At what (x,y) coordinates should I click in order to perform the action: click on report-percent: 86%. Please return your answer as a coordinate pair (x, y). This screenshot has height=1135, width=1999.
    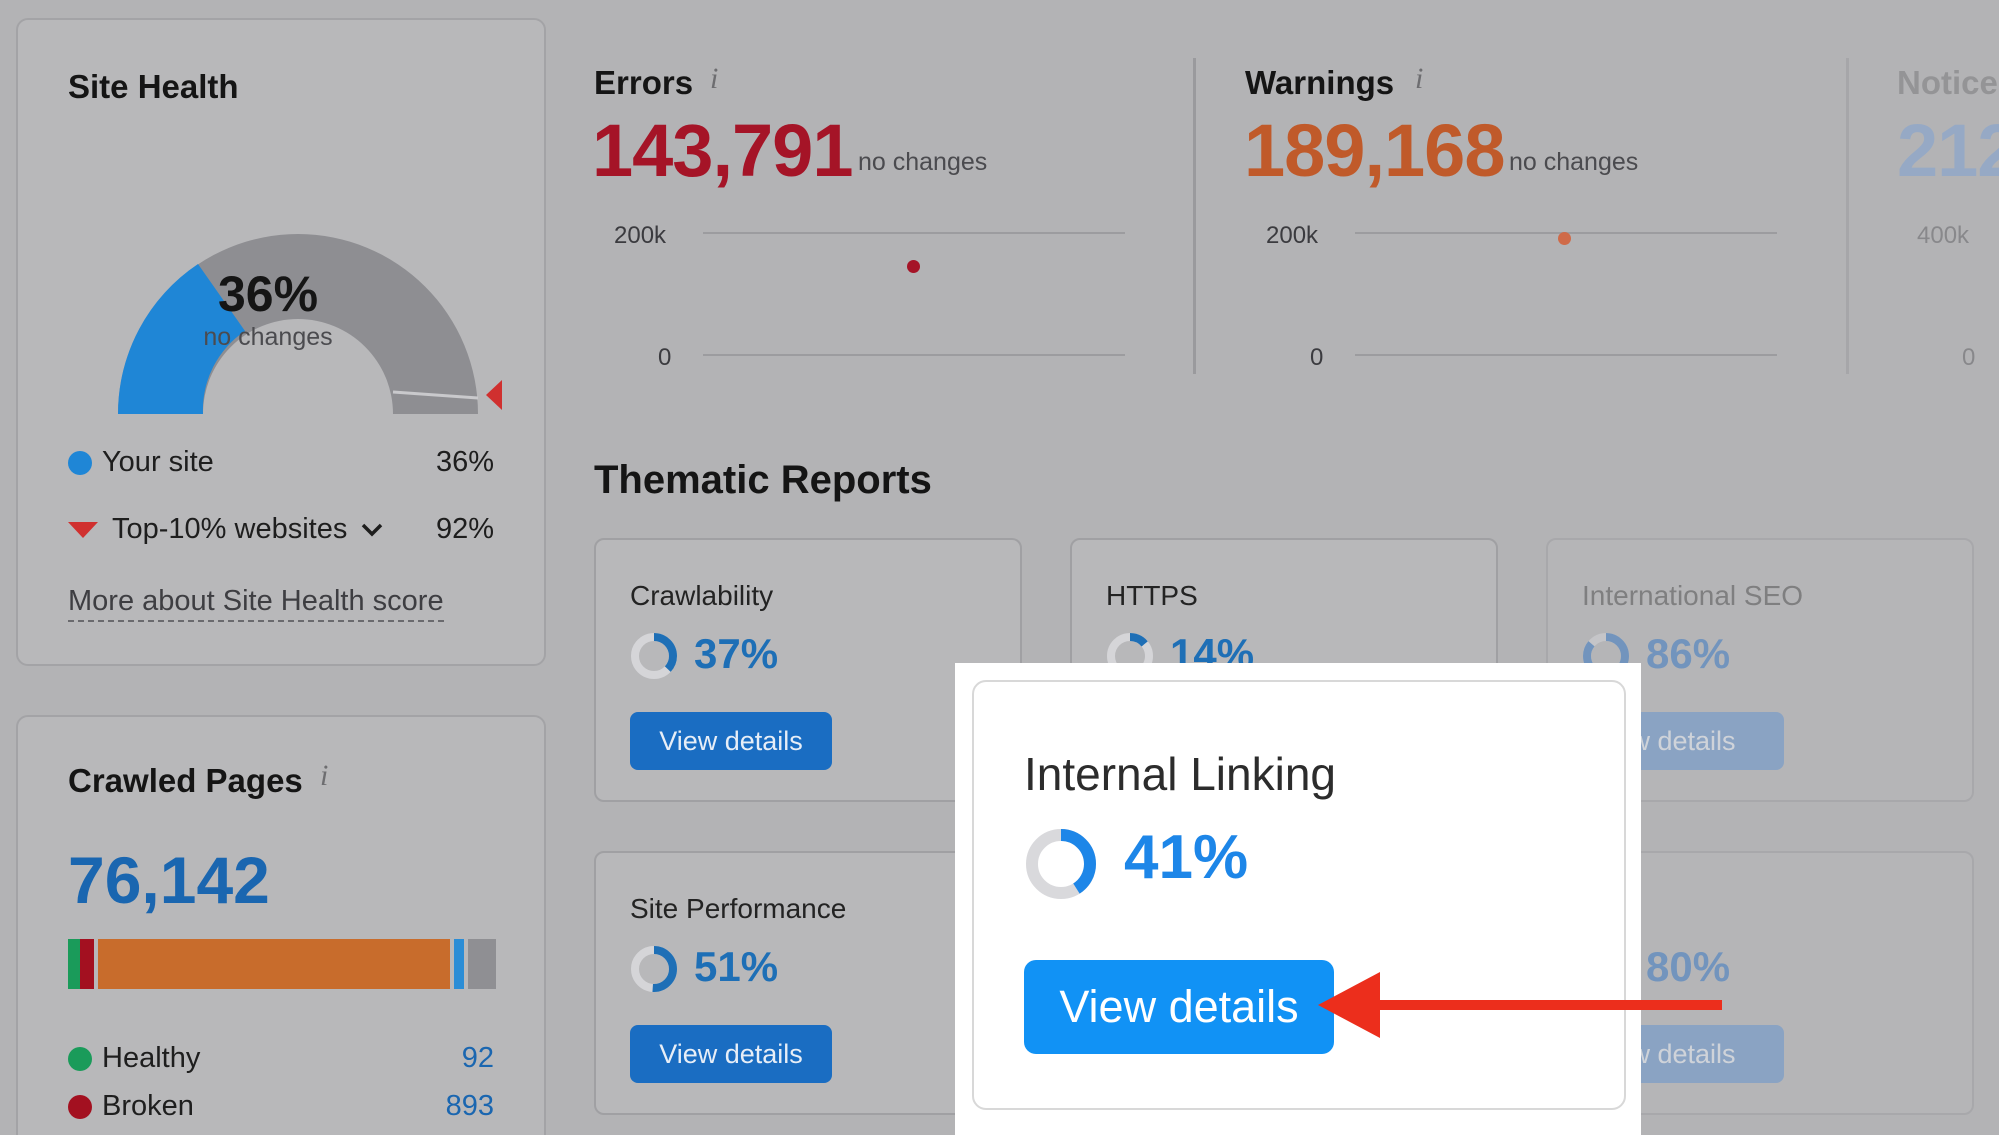
    Looking at the image, I should click on (1688, 653).